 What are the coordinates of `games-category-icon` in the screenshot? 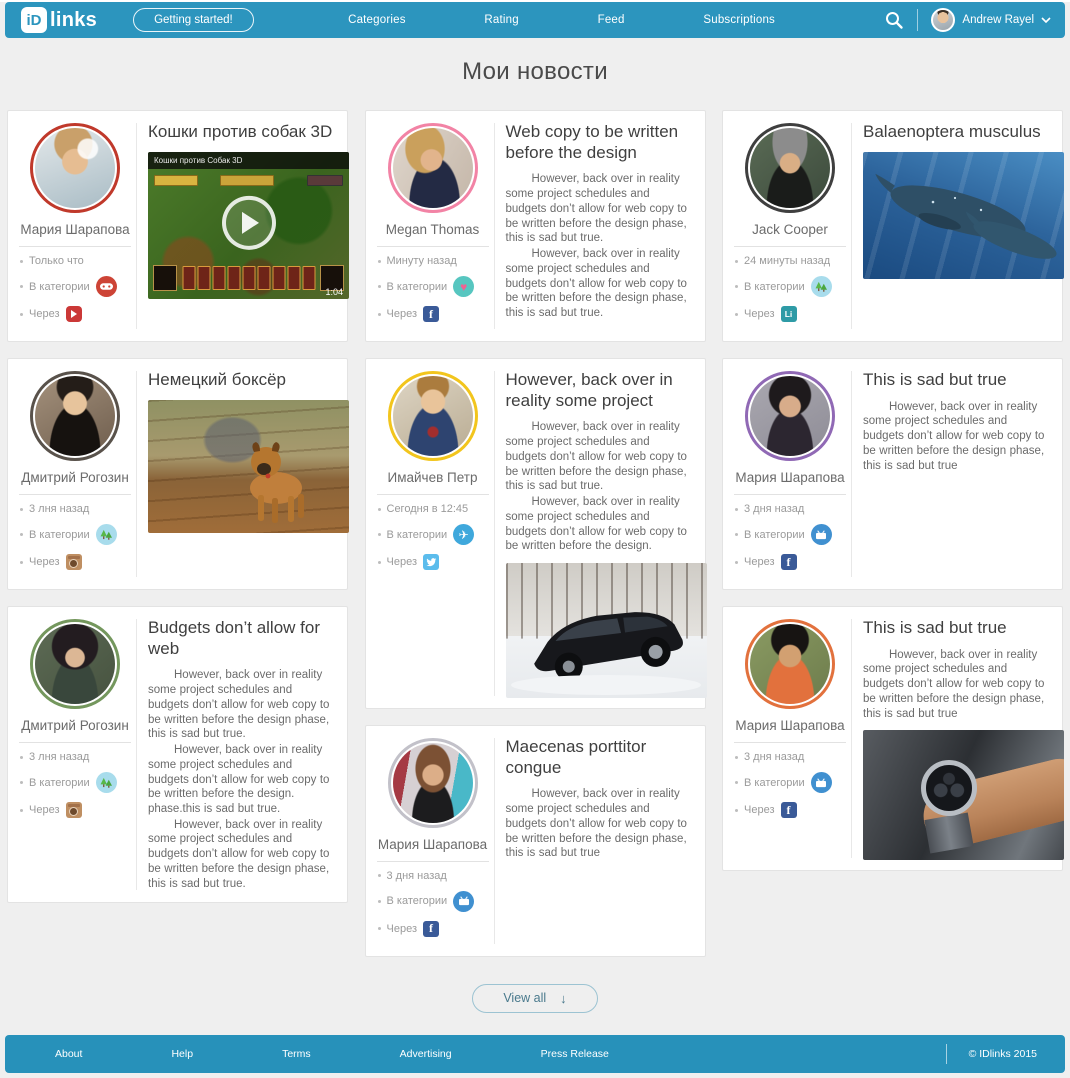 It's located at (106, 286).